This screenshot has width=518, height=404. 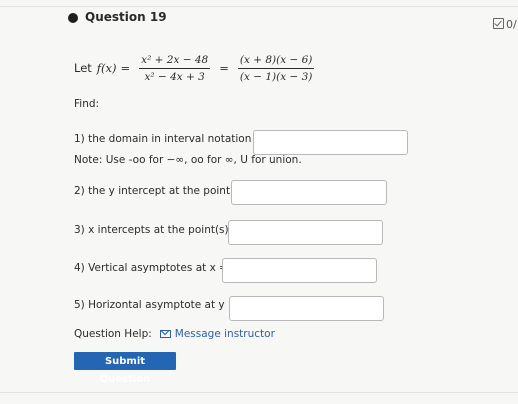 I want to click on fraction-factored: (x + 8)(x − 6) (x − 1)(x − 3), so click(x=276, y=68).